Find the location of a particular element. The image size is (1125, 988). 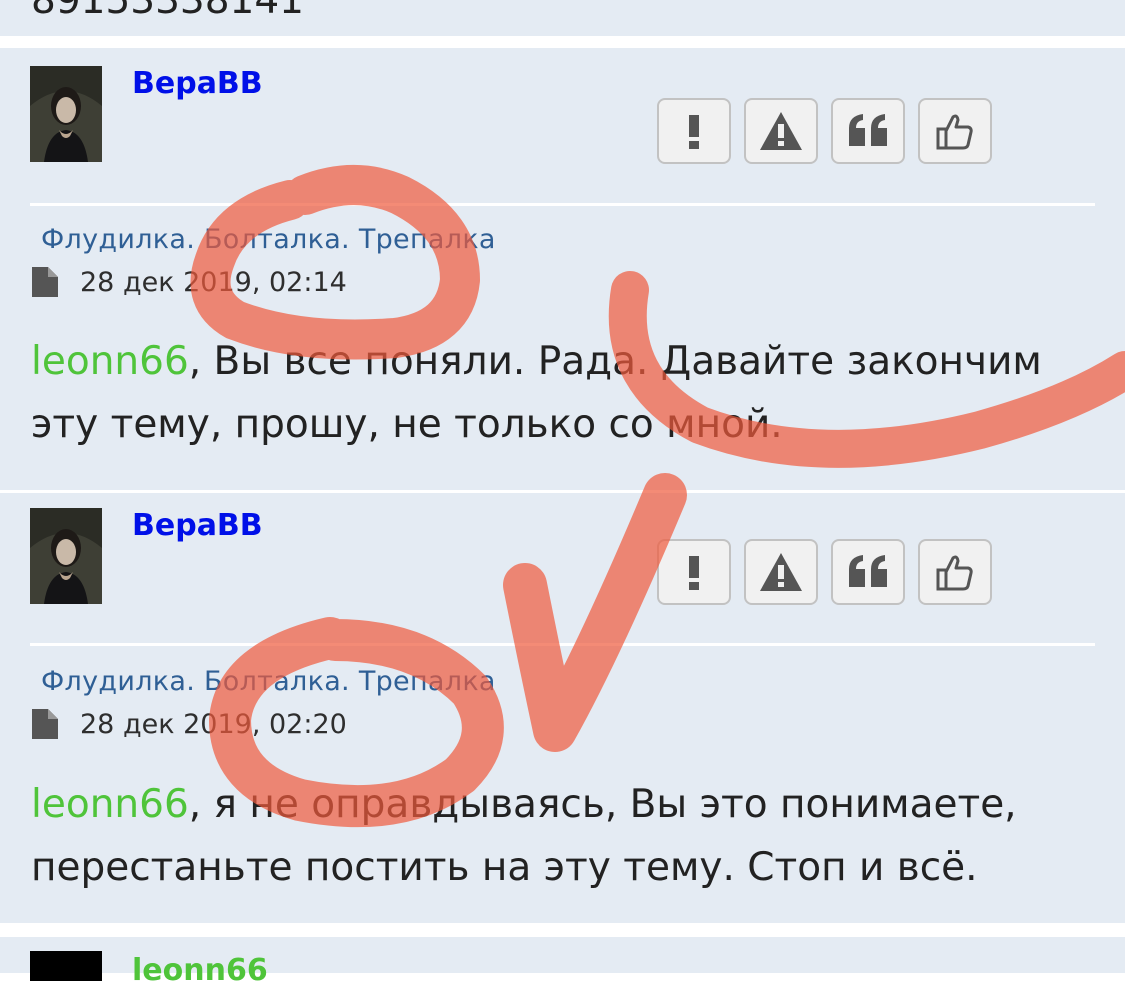

post-date: 28 дек 2019, 02:20 is located at coordinates (213, 724).